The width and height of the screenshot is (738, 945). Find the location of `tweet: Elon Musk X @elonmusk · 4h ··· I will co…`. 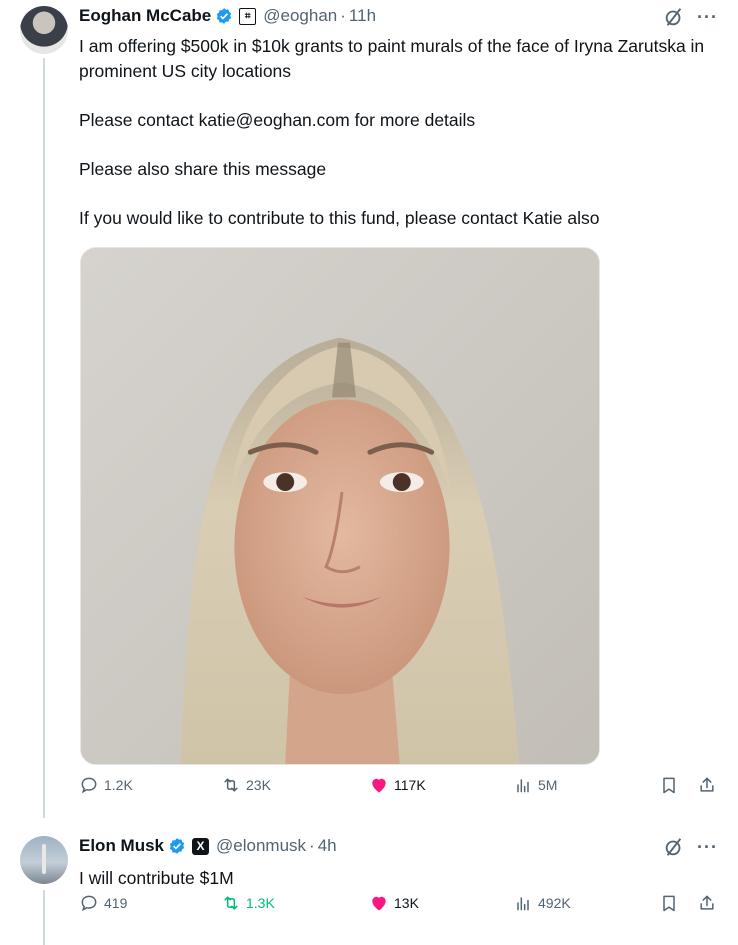

tweet: Elon Musk X @elonmusk · 4h ··· I will co… is located at coordinates (369, 882).